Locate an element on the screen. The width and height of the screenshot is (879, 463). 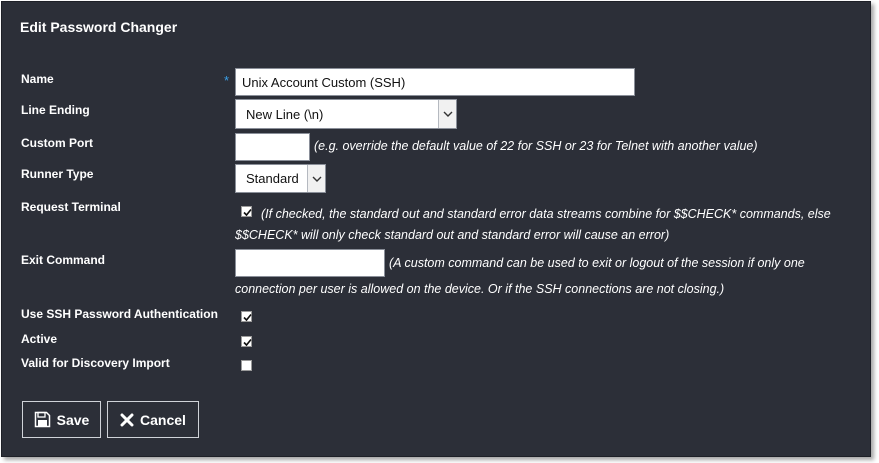
required-marker: * is located at coordinates (227, 80).